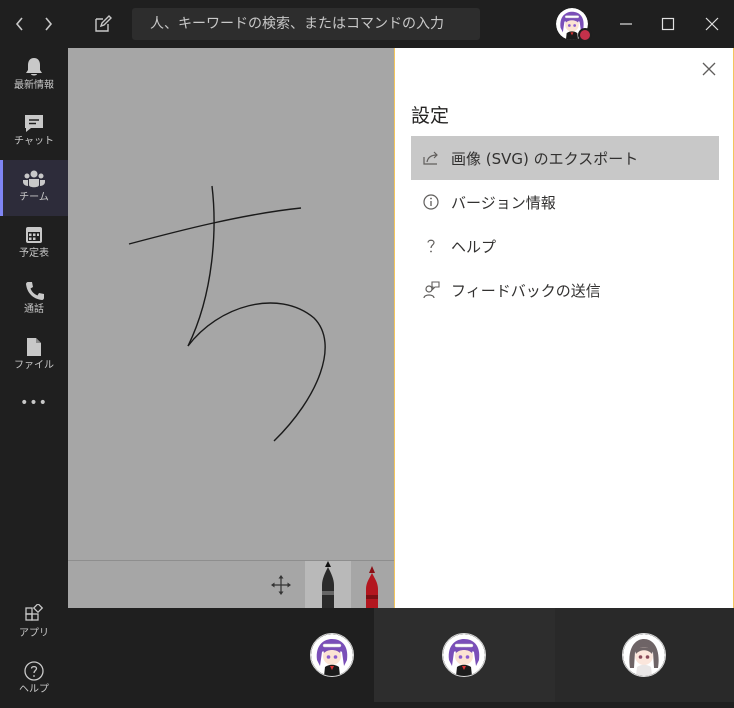 The image size is (734, 708). Describe the element at coordinates (232, 584) in the screenshot. I see `ink-toolbar` at that location.